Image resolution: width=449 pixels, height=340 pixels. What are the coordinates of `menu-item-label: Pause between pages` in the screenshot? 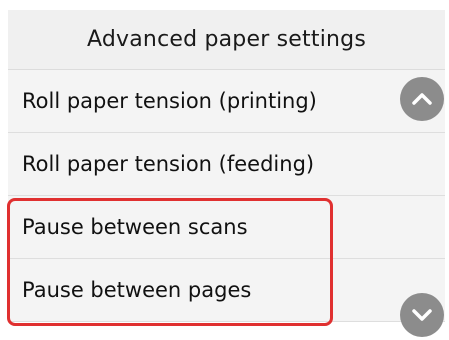 It's located at (137, 290).